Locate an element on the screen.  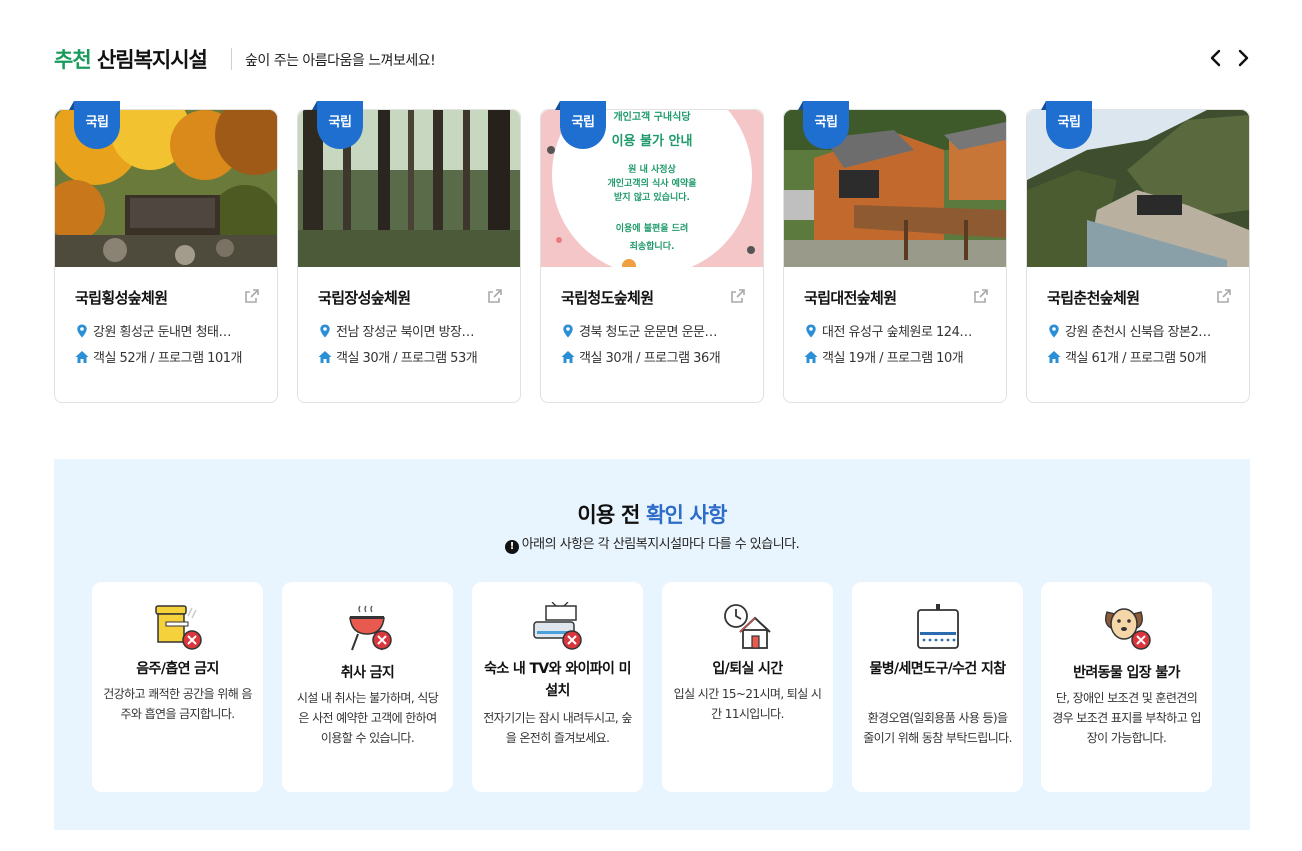
facility-rooms: 객실 52개 / 프로그램 101개 is located at coordinates (170, 356).